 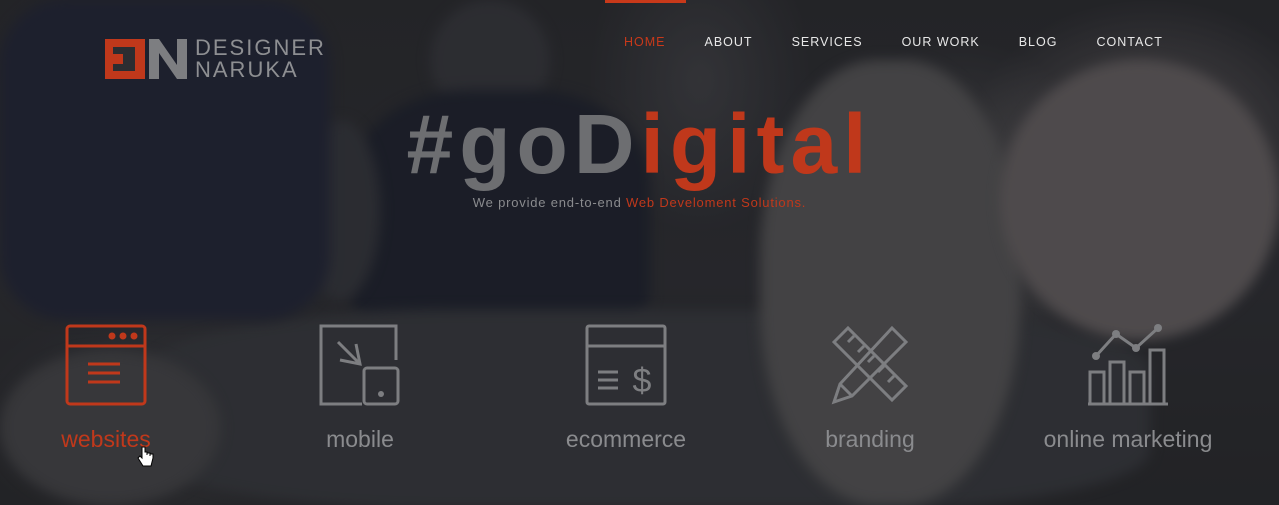 What do you see at coordinates (146, 59) in the screenshot?
I see `logo-mark-icon` at bounding box center [146, 59].